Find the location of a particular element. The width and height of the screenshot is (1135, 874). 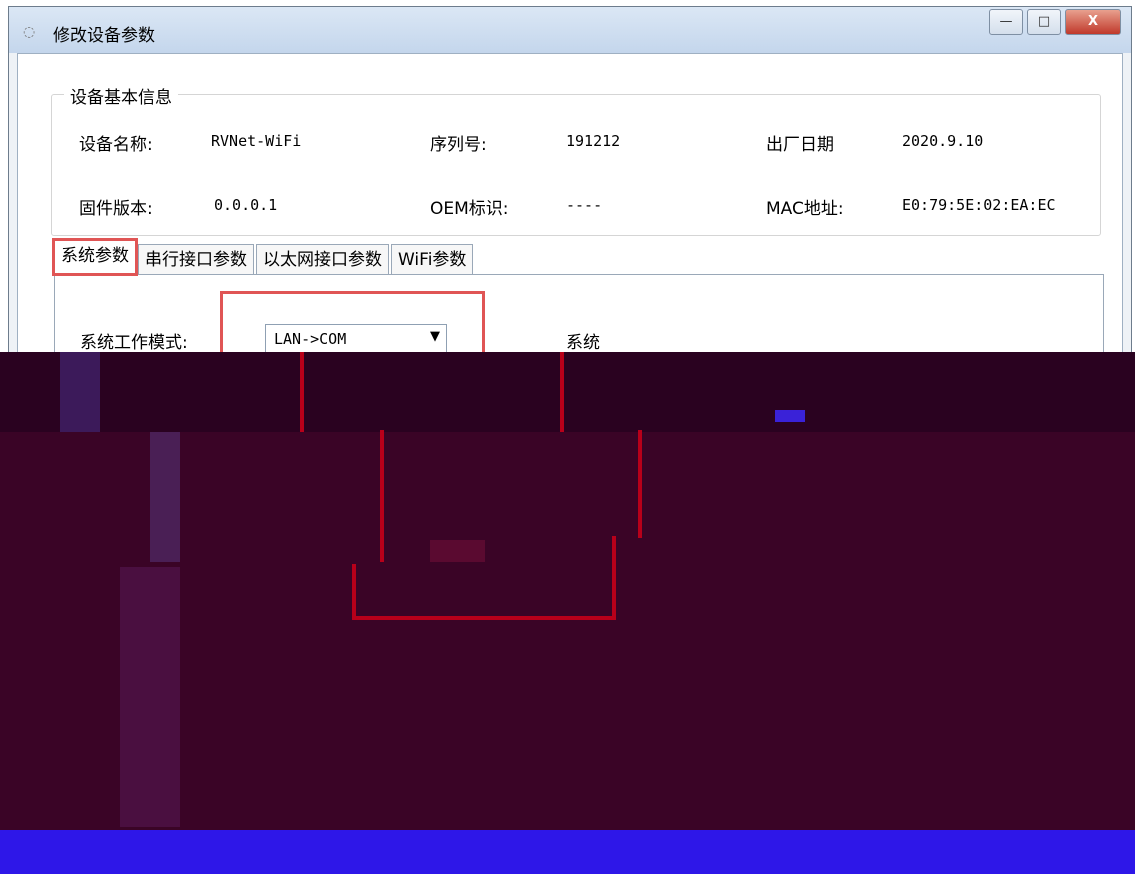

serial-value: 191212 is located at coordinates (593, 141).